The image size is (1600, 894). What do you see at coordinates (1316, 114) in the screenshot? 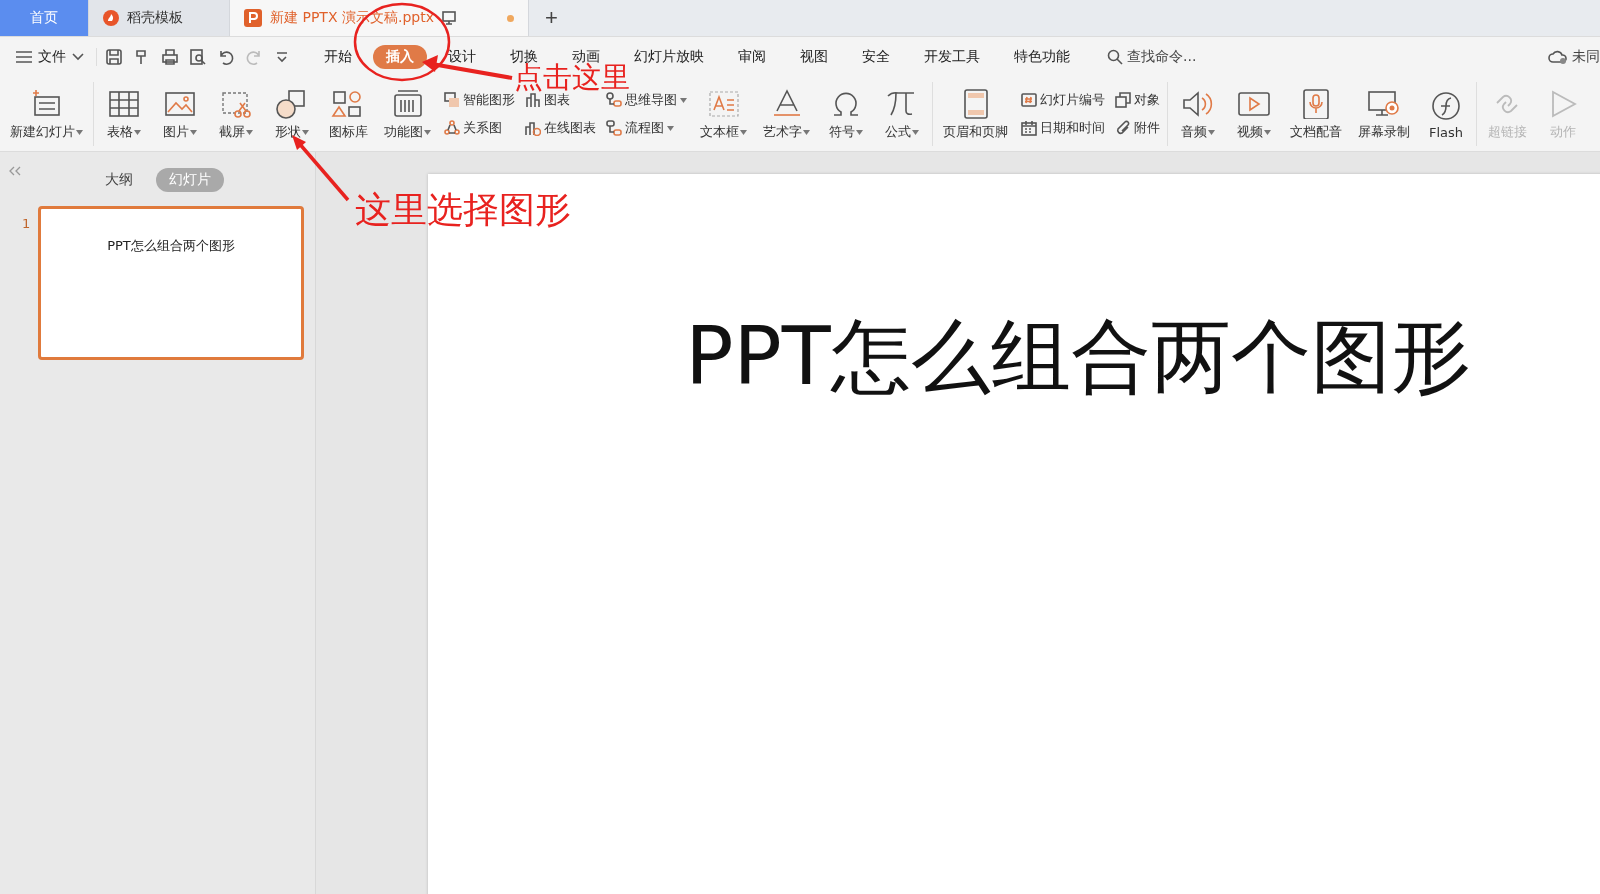
I see `ribbon-button: 文档配音` at bounding box center [1316, 114].